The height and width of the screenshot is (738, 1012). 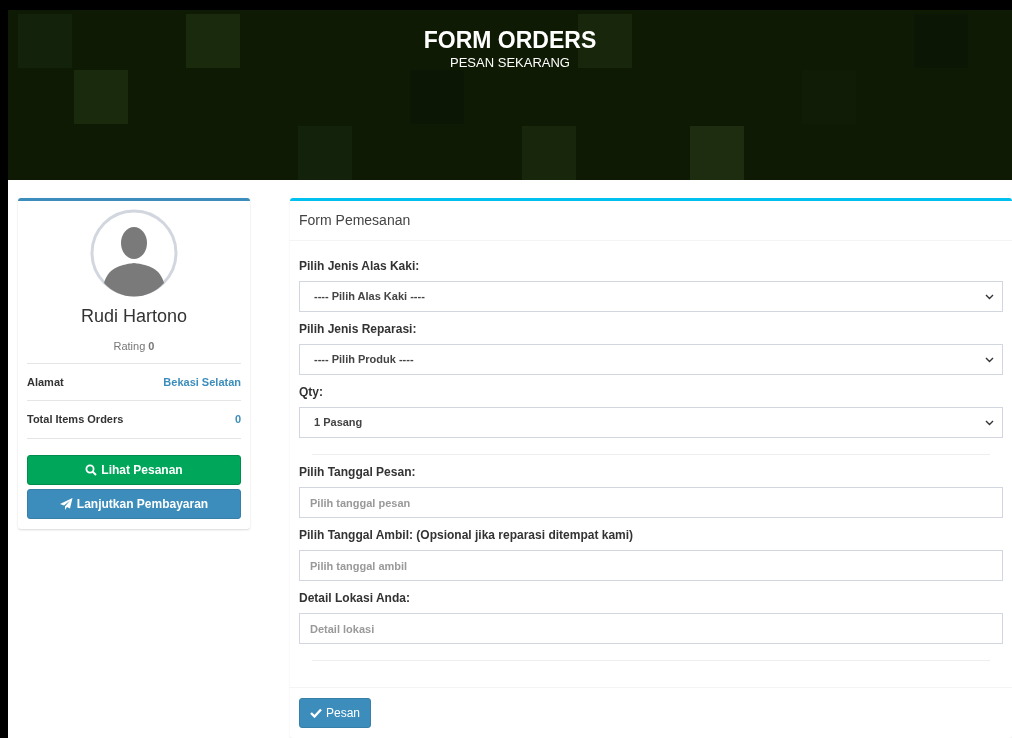 I want to click on input-field: Pilih tanggal pesan, so click(x=651, y=502).